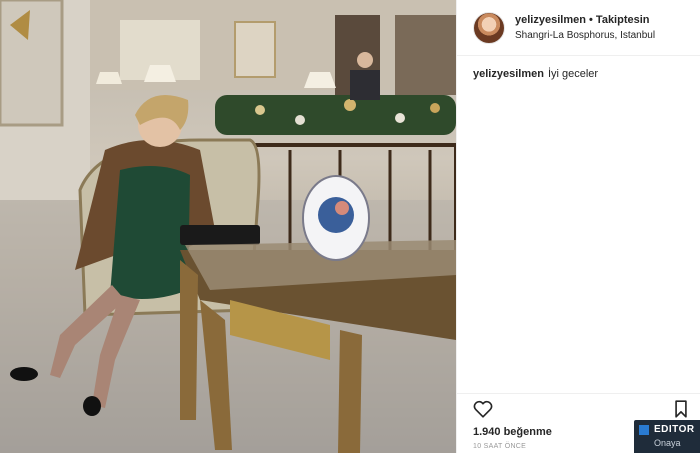 The width and height of the screenshot is (700, 453). Describe the element at coordinates (667, 443) in the screenshot. I see `watermark-subtitle: Onaya` at that location.